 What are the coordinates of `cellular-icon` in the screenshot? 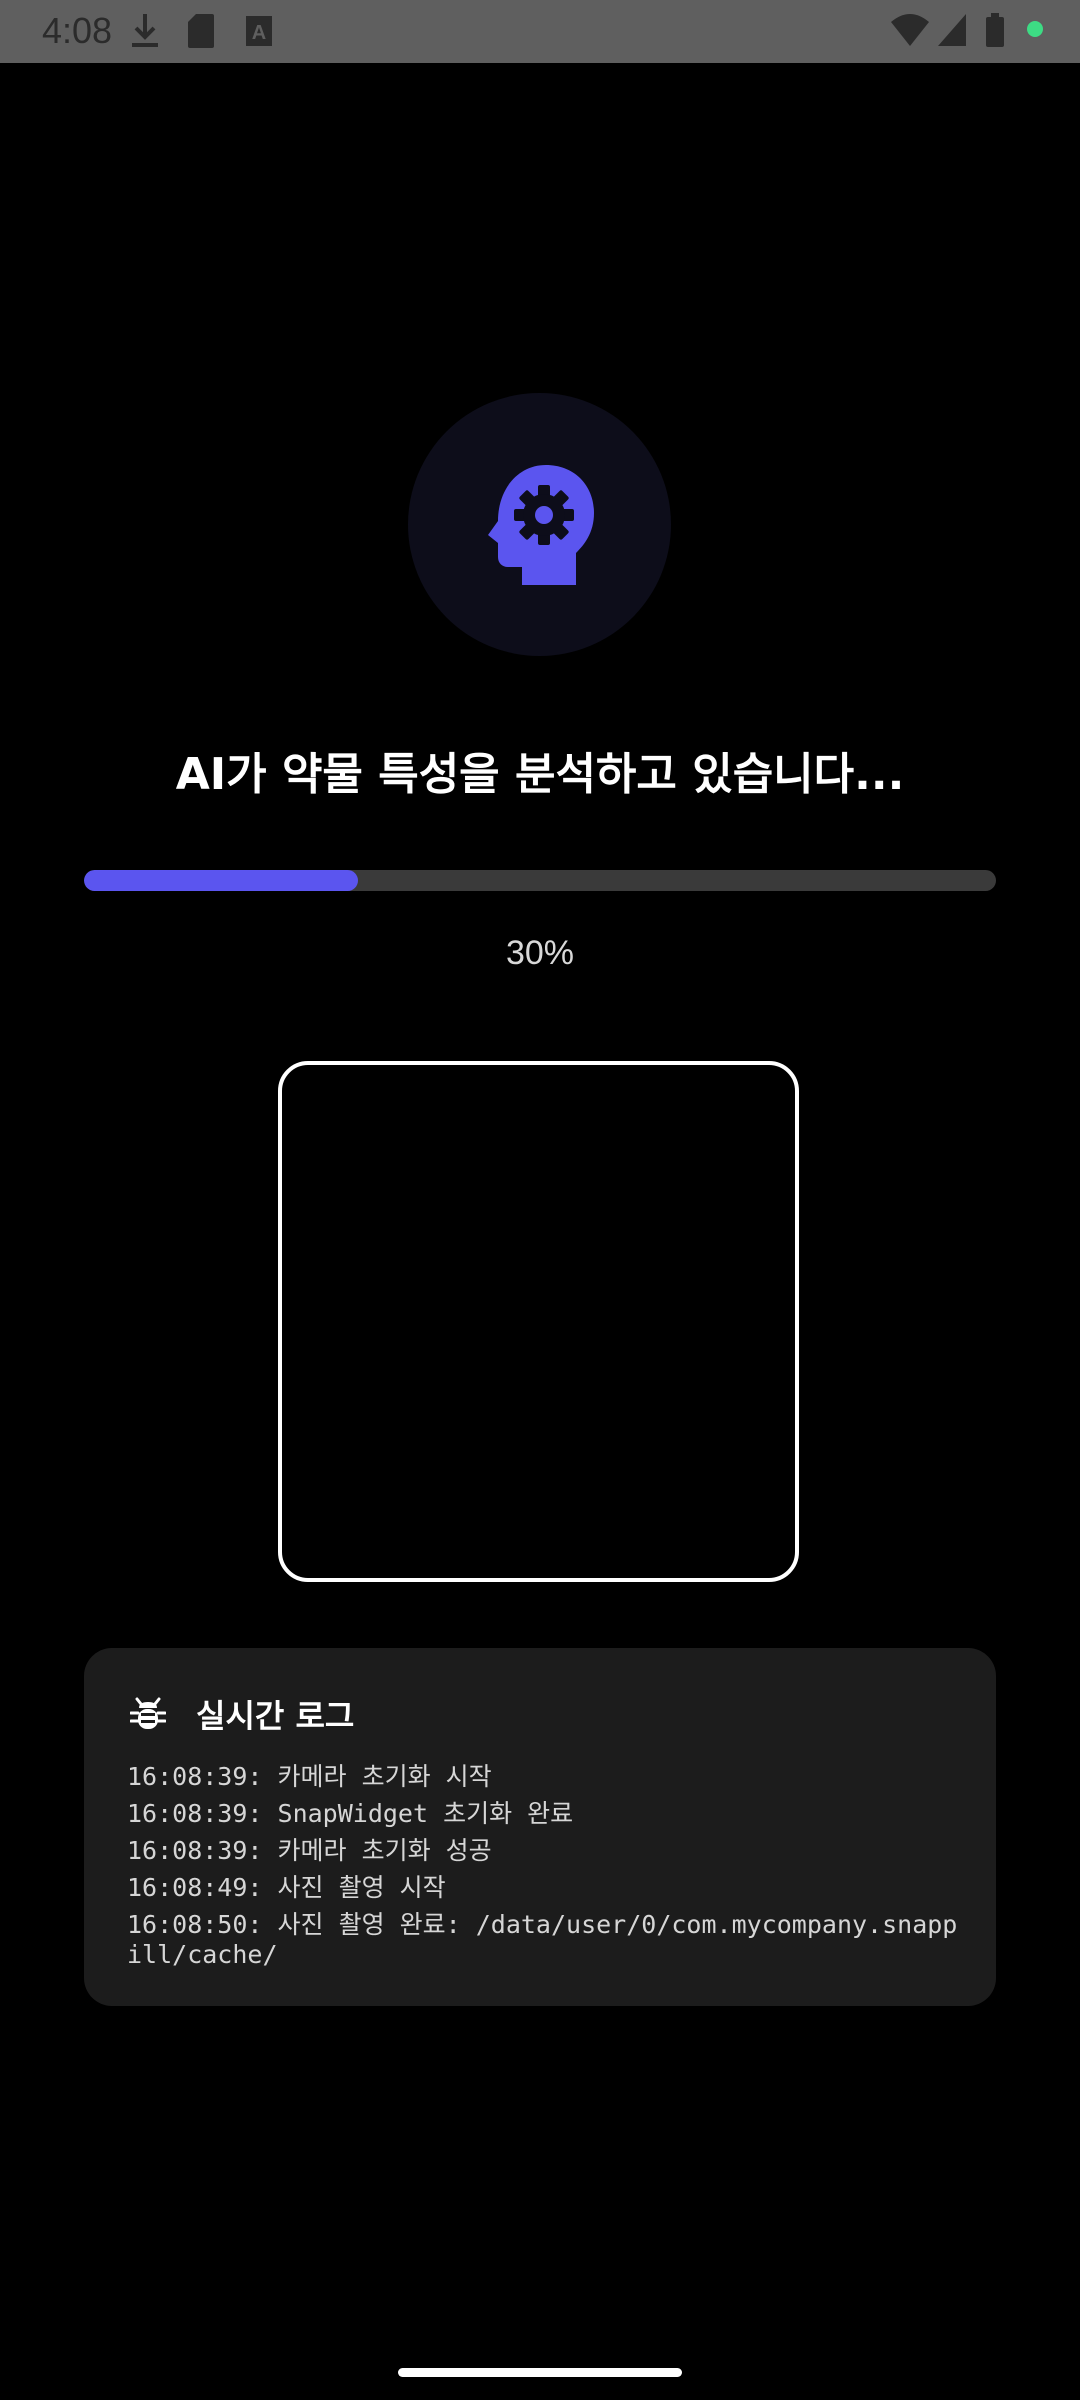 It's located at (952, 31).